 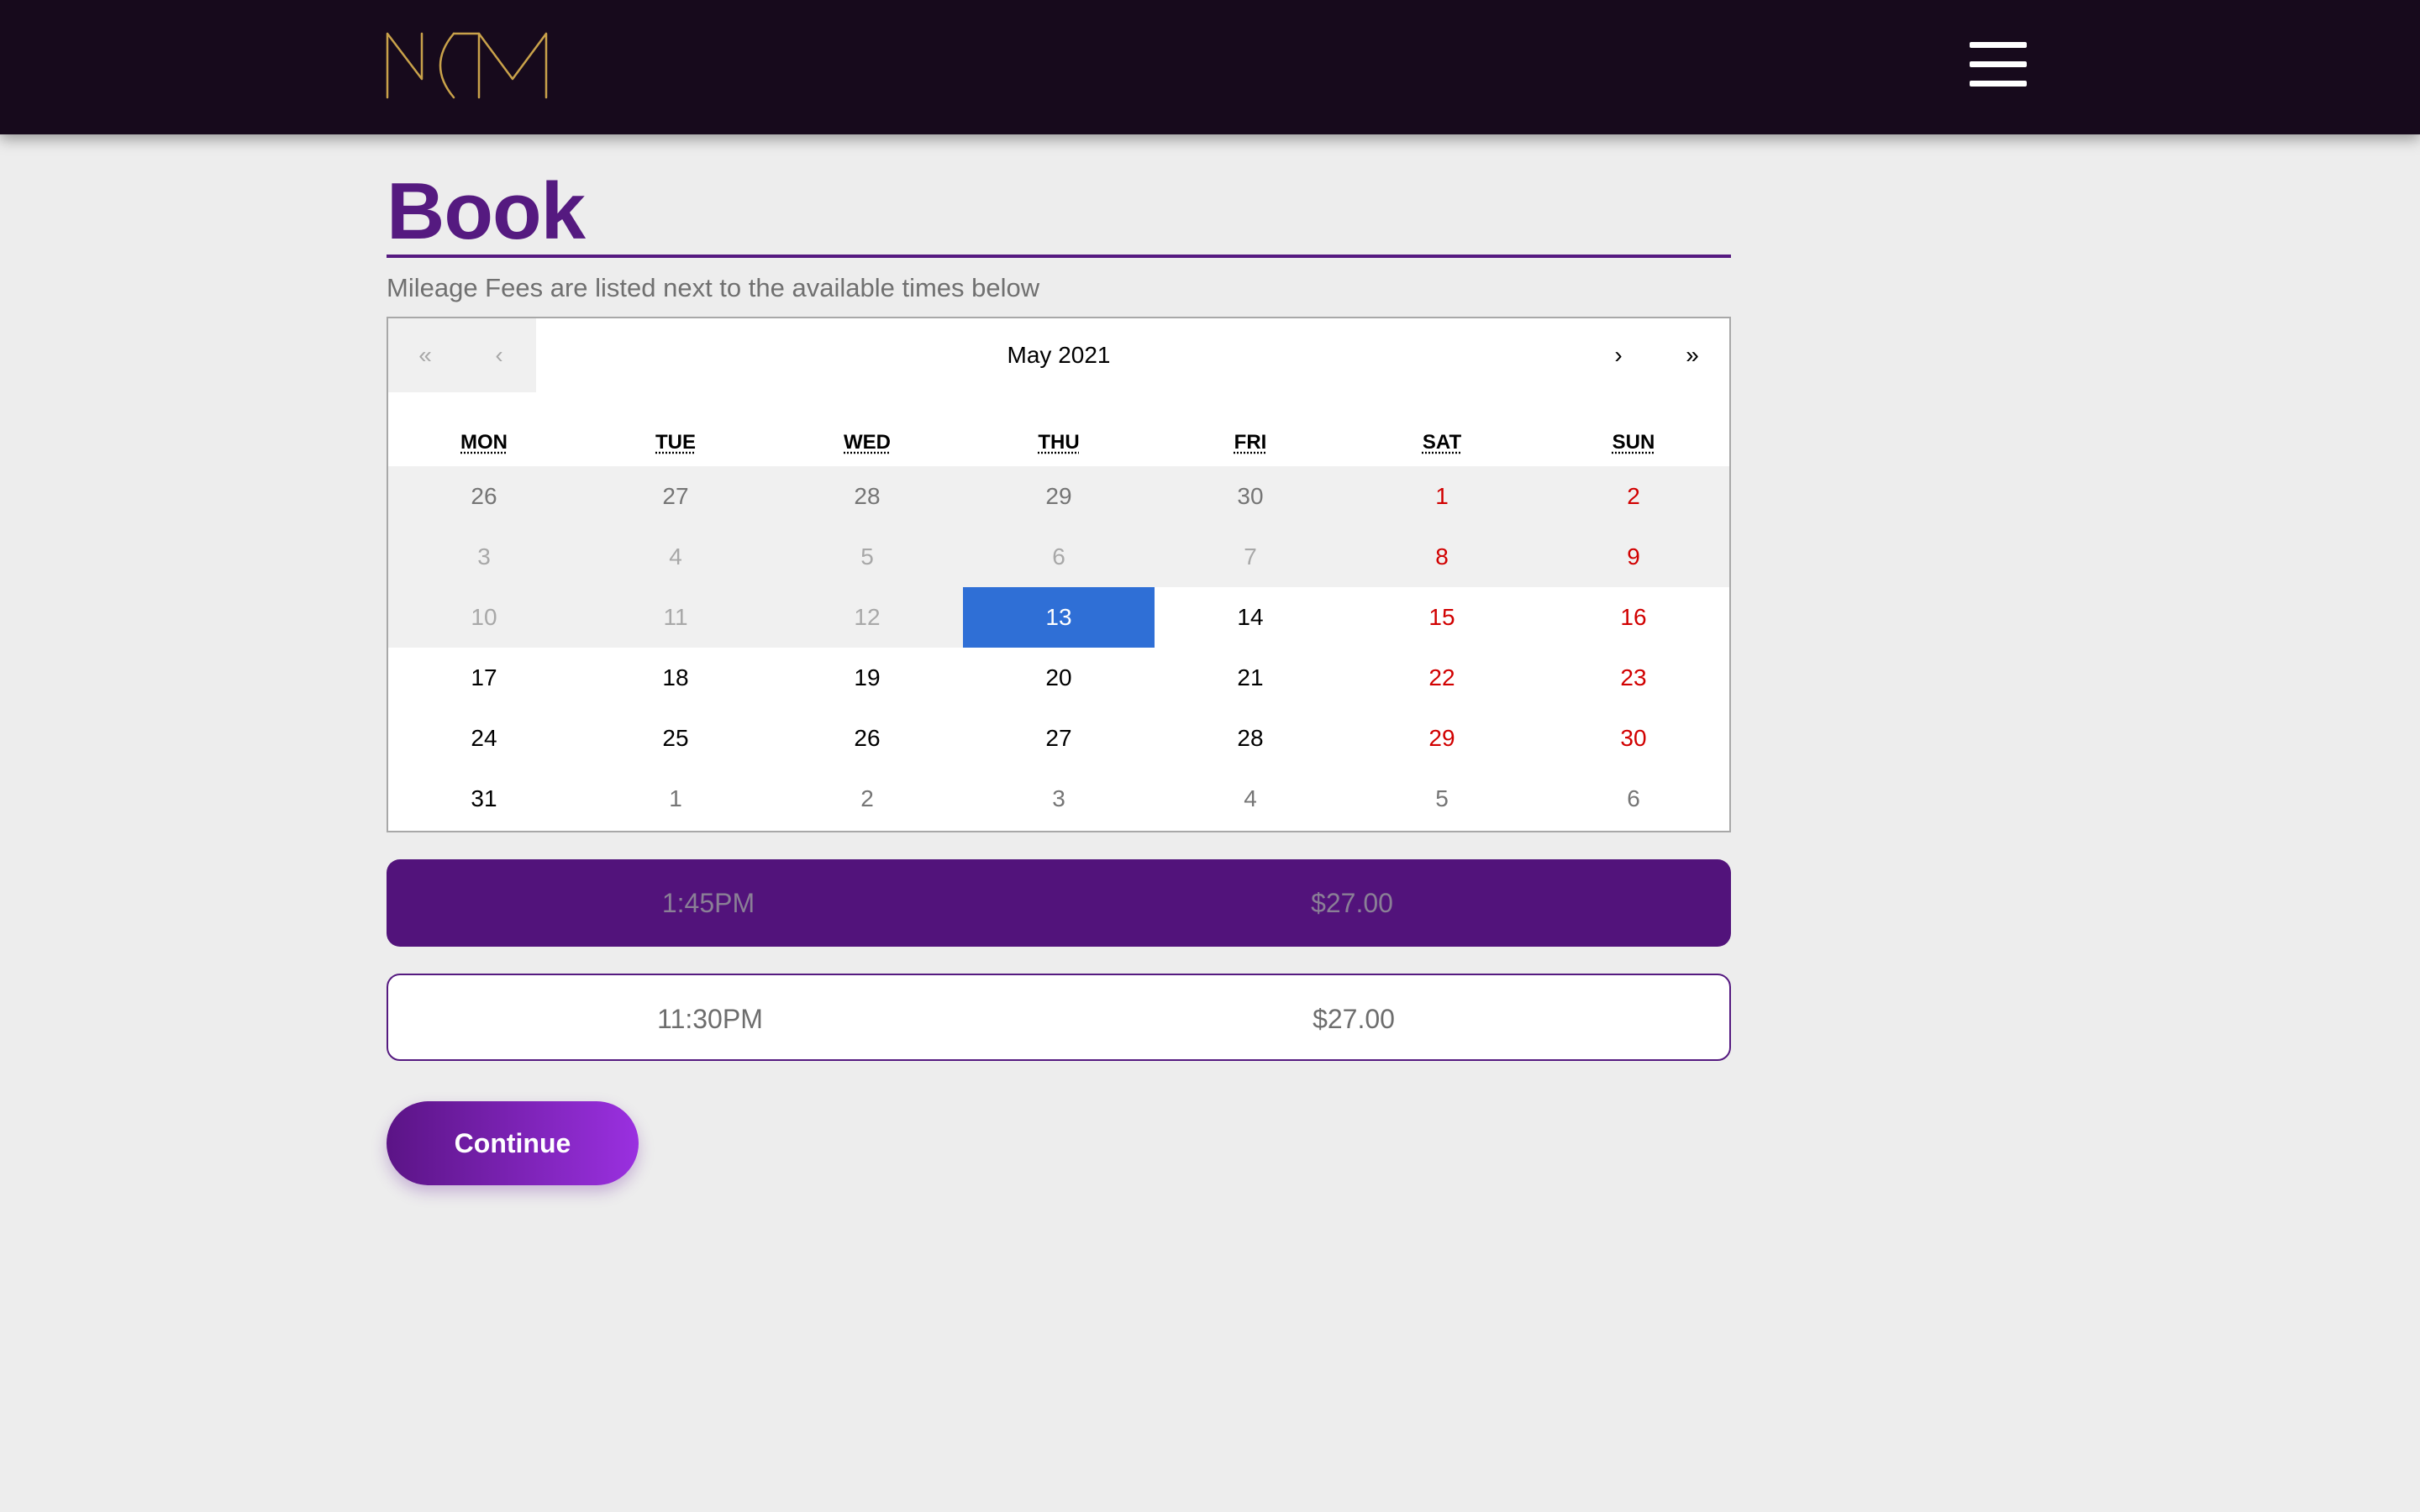 What do you see at coordinates (867, 617) in the screenshot?
I see `calendar-day: 12` at bounding box center [867, 617].